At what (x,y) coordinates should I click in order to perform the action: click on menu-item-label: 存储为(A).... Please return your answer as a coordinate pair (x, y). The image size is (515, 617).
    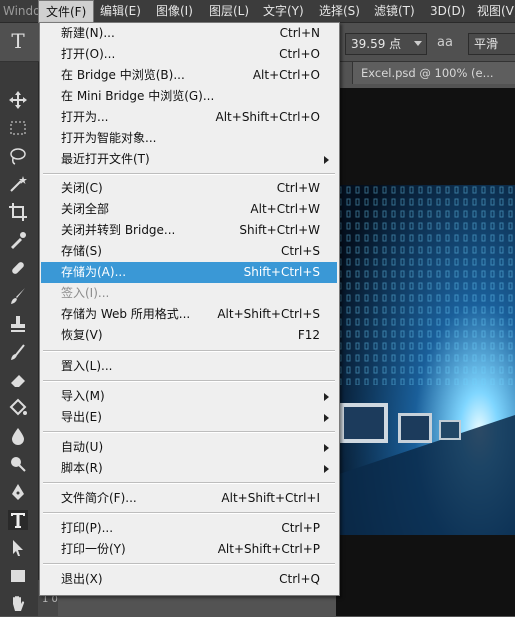
    Looking at the image, I should click on (94, 272).